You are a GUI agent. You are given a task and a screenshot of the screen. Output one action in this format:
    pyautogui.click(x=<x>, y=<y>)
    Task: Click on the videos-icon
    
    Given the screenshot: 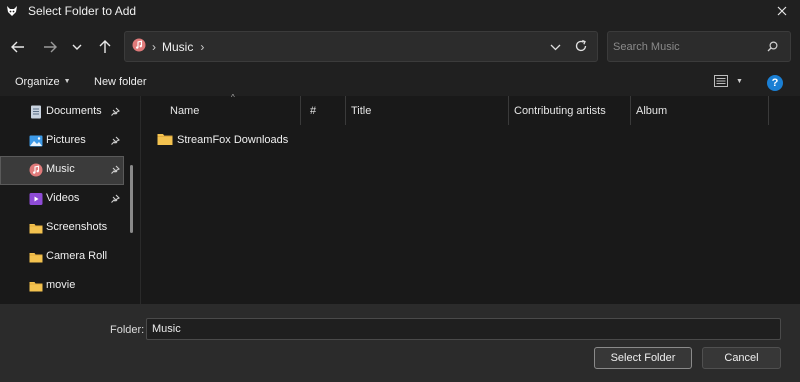 What is the action you would take?
    pyautogui.click(x=36, y=199)
    